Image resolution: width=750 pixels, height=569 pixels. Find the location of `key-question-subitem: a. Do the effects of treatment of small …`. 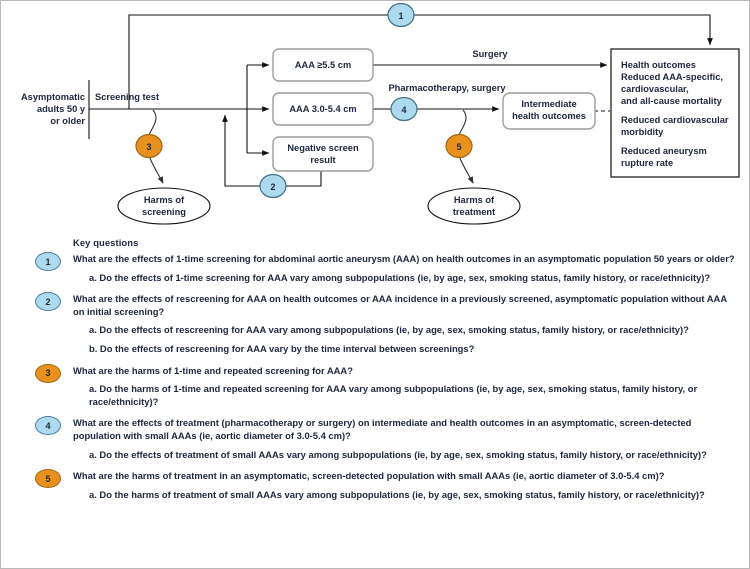

key-question-subitem: a. Do the effects of treatment of small … is located at coordinates (398, 454).